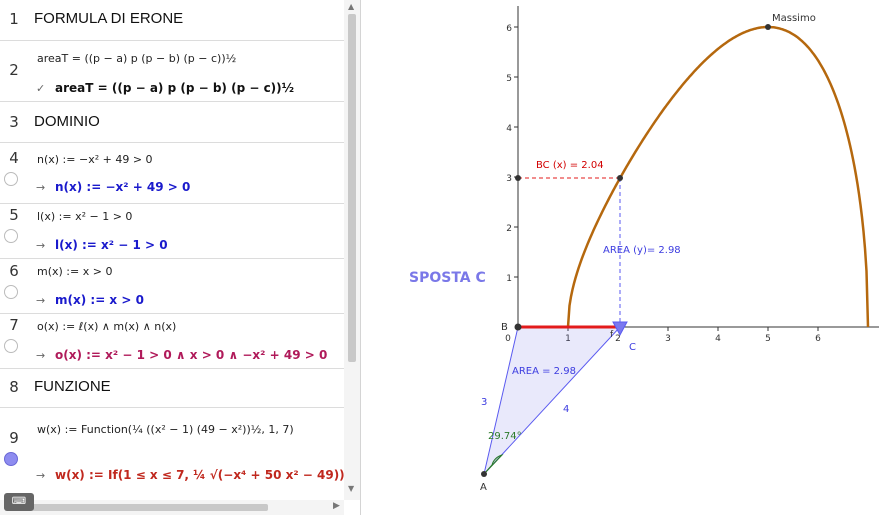 This screenshot has width=879, height=519. I want to click on result-n: n(x) := −x² + 49 > 0, so click(123, 187).